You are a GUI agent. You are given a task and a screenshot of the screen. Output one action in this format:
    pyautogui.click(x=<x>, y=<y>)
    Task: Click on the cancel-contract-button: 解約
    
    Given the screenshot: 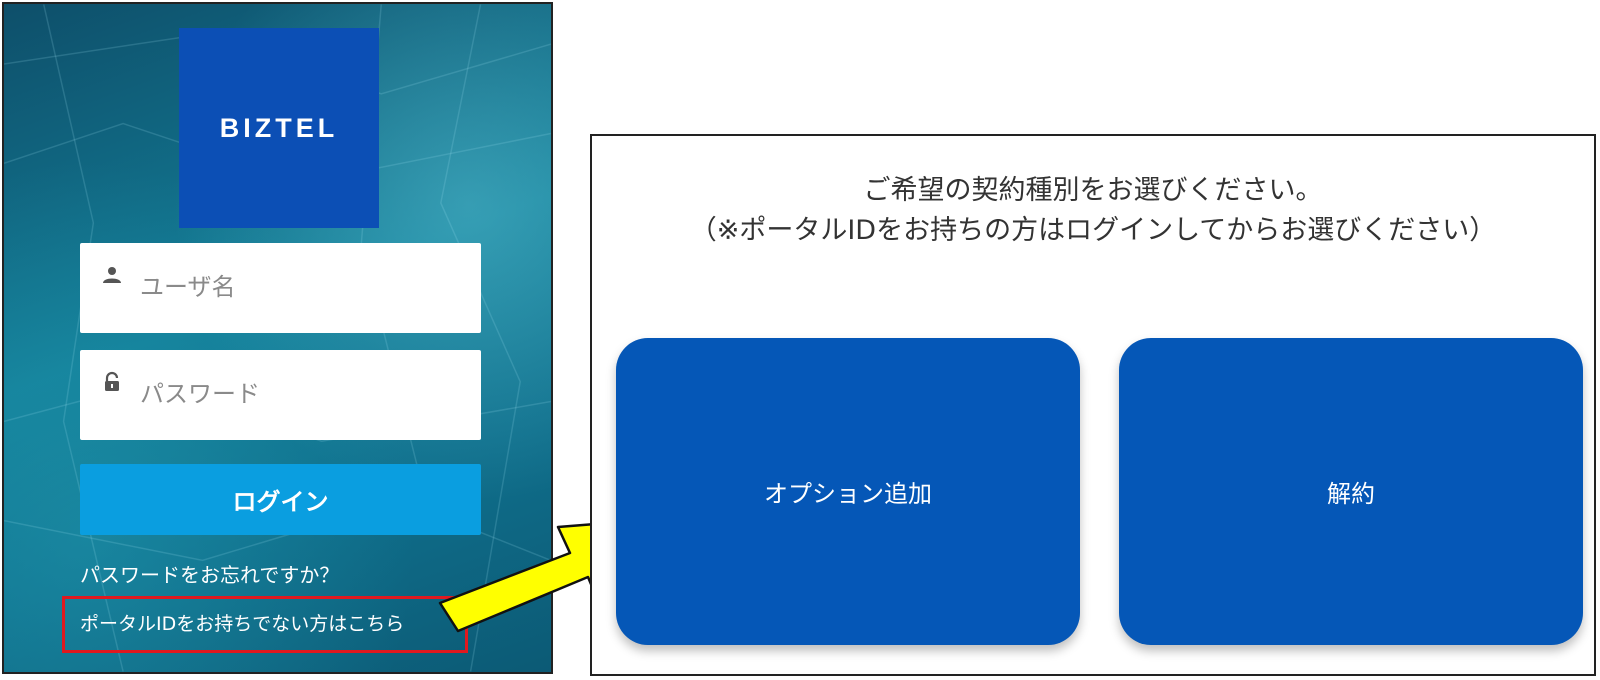 What is the action you would take?
    pyautogui.click(x=1351, y=491)
    